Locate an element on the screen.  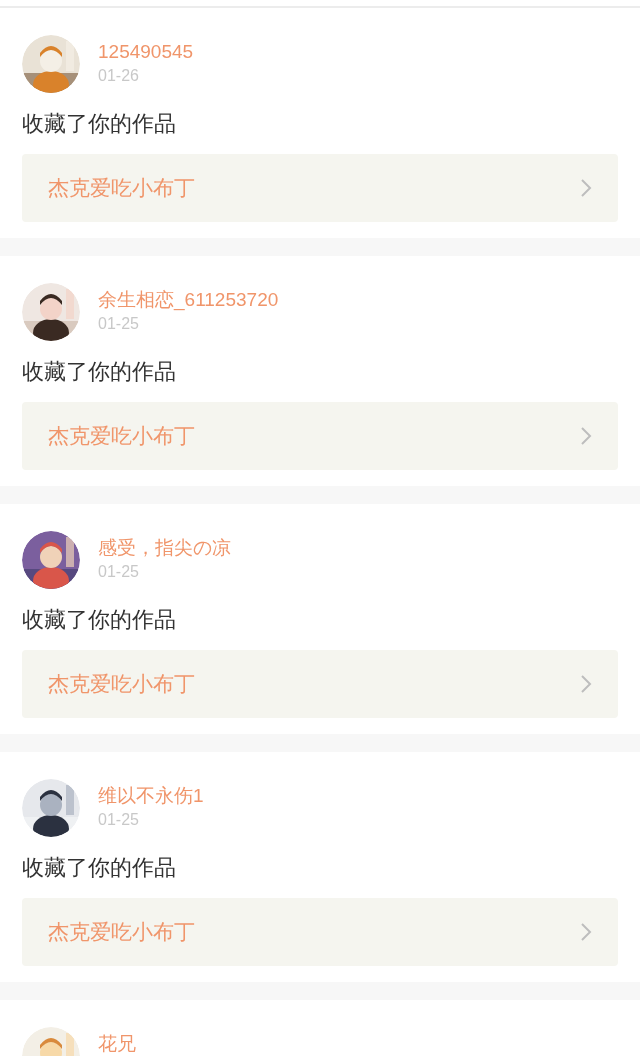
user-name: 花兄 is located at coordinates (117, 1043).